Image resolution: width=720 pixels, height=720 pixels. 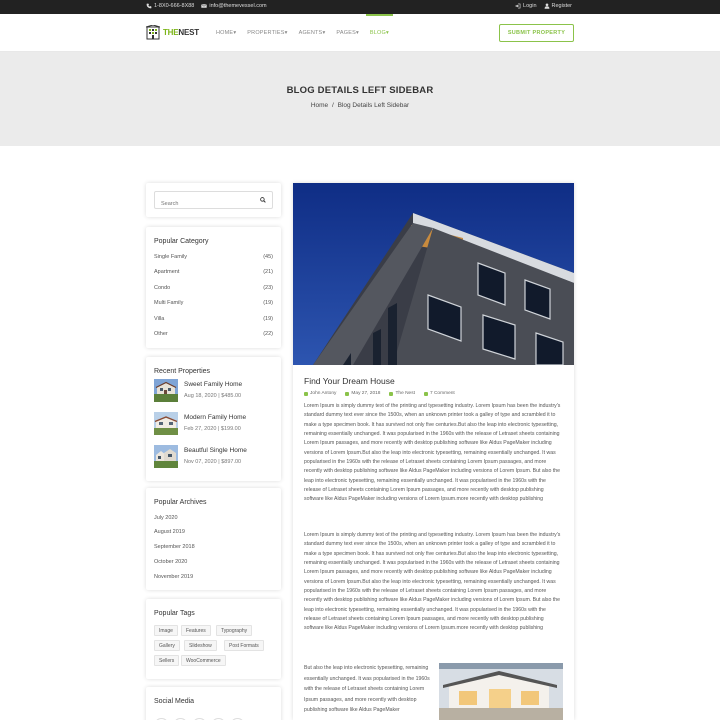 I want to click on category-name: Other, so click(x=161, y=334).